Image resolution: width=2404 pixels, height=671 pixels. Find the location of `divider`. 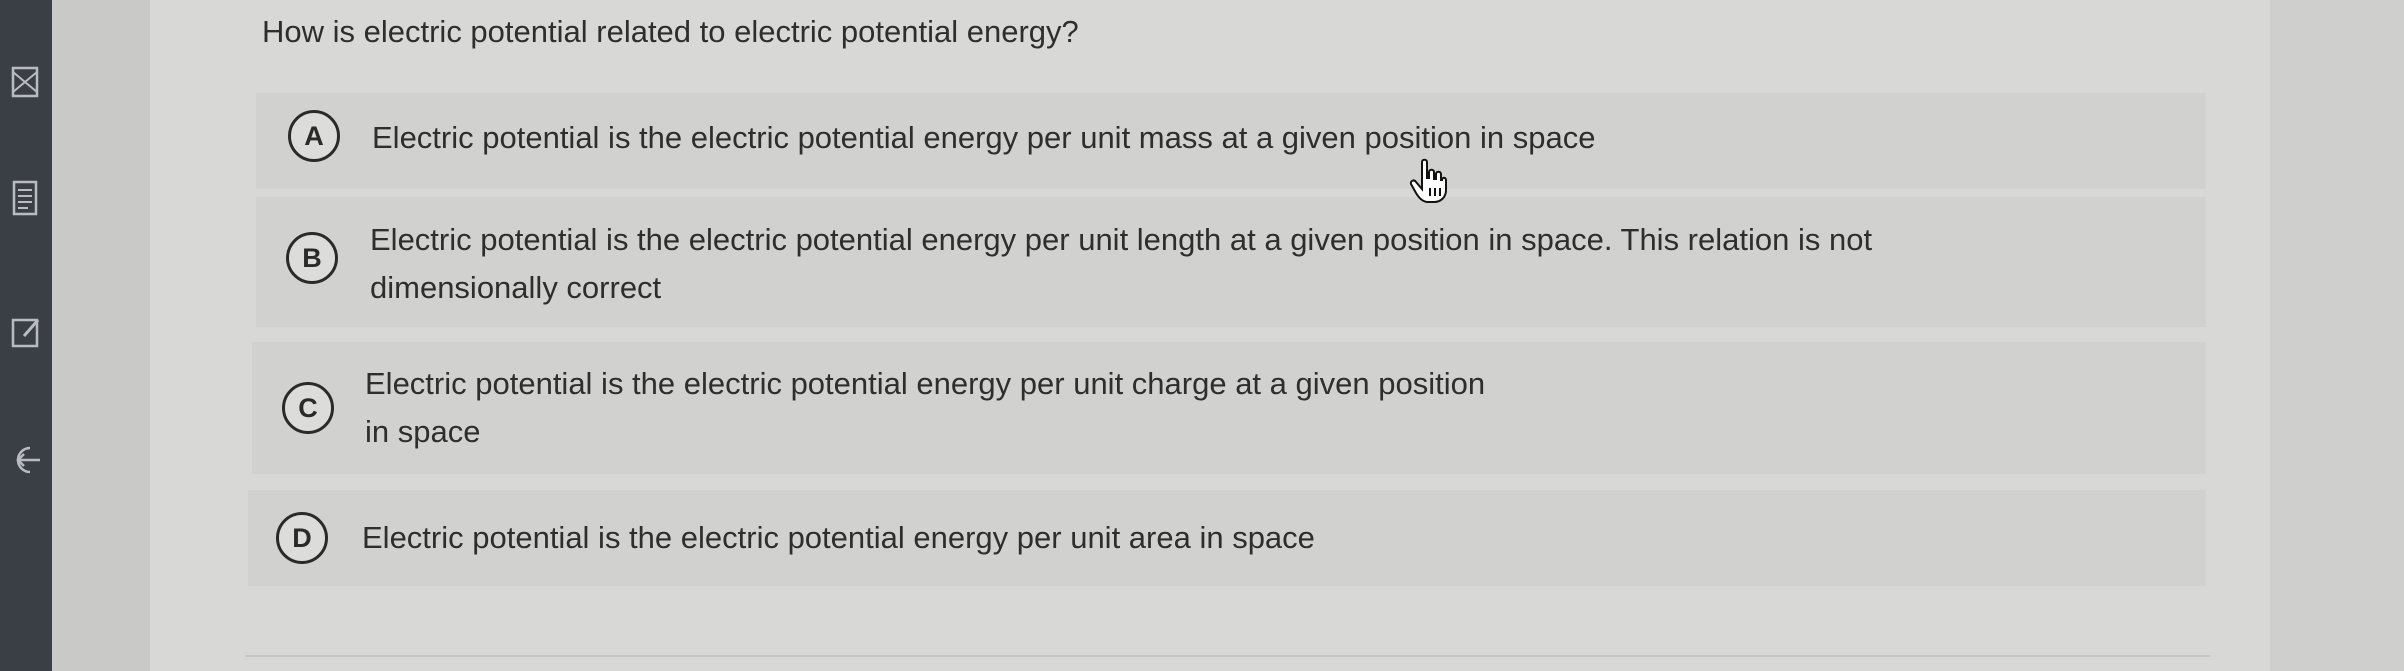

divider is located at coordinates (1227, 656).